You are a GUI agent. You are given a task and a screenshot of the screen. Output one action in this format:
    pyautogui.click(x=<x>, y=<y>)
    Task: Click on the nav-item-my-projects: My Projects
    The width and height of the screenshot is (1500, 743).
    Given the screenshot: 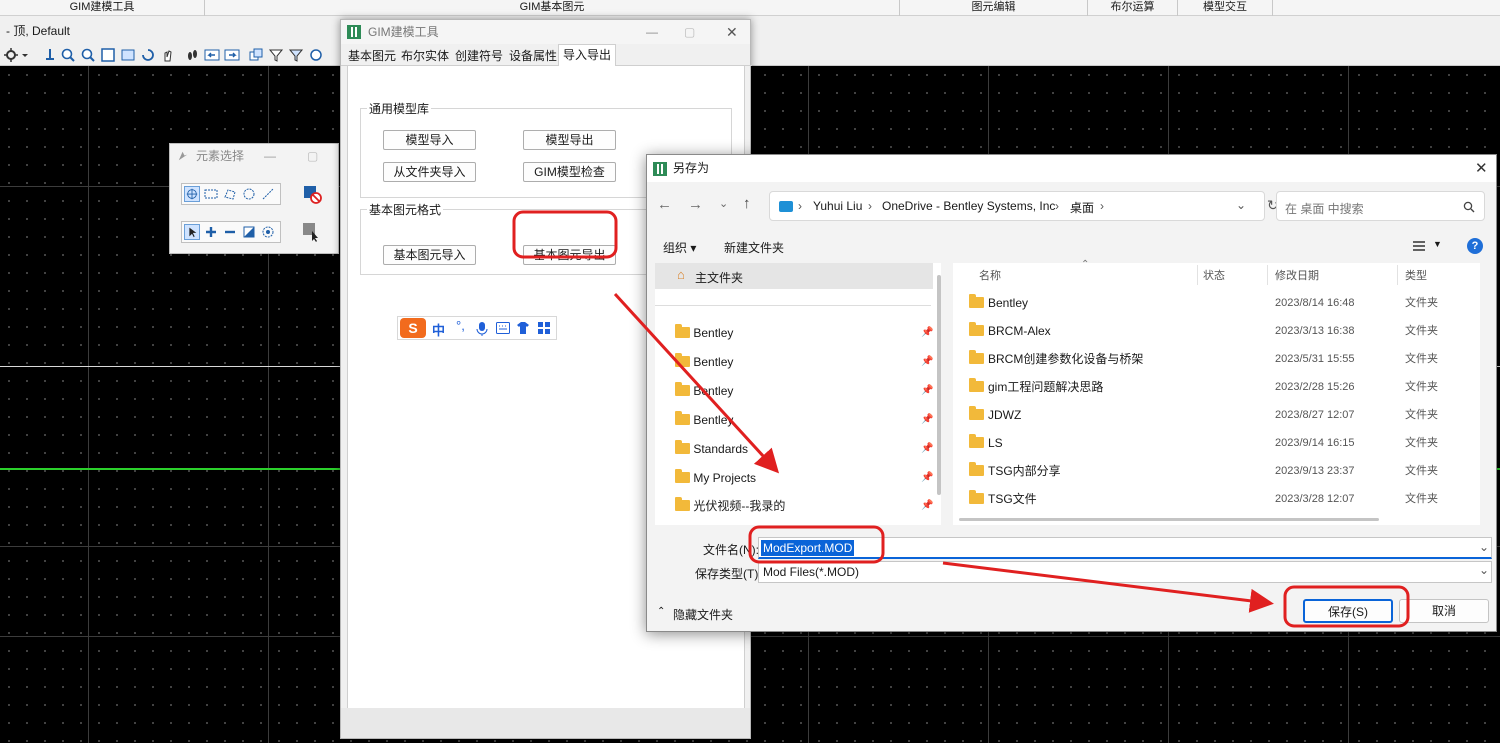 What is the action you would take?
    pyautogui.click(x=715, y=478)
    